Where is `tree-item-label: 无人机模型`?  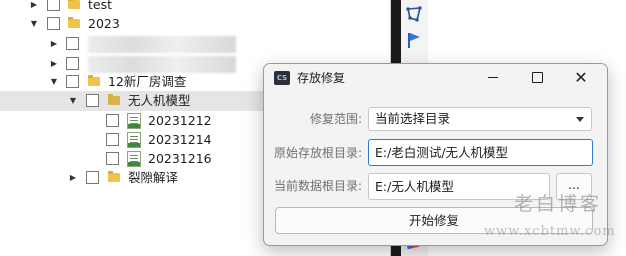 tree-item-label: 无人机模型 is located at coordinates (159, 100).